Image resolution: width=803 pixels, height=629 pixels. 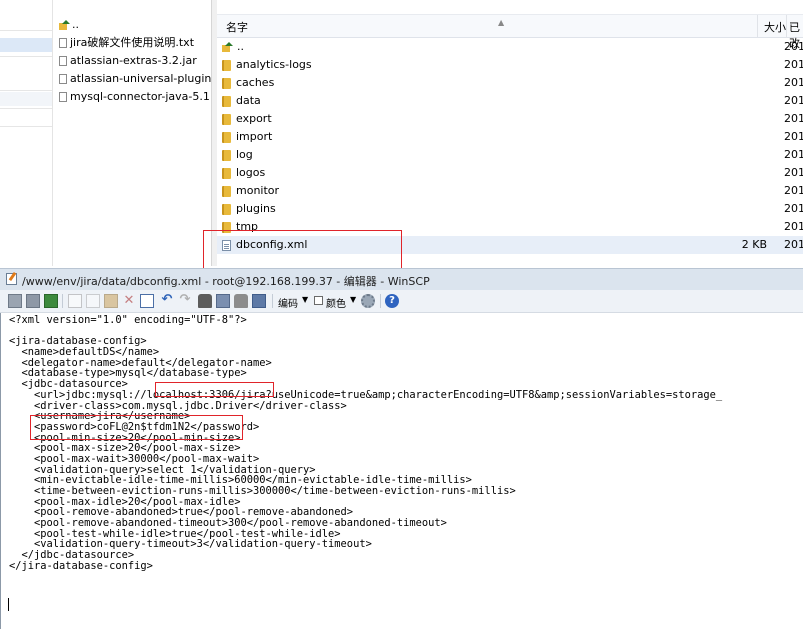 What do you see at coordinates (26, 99) in the screenshot?
I see `strip-row` at bounding box center [26, 99].